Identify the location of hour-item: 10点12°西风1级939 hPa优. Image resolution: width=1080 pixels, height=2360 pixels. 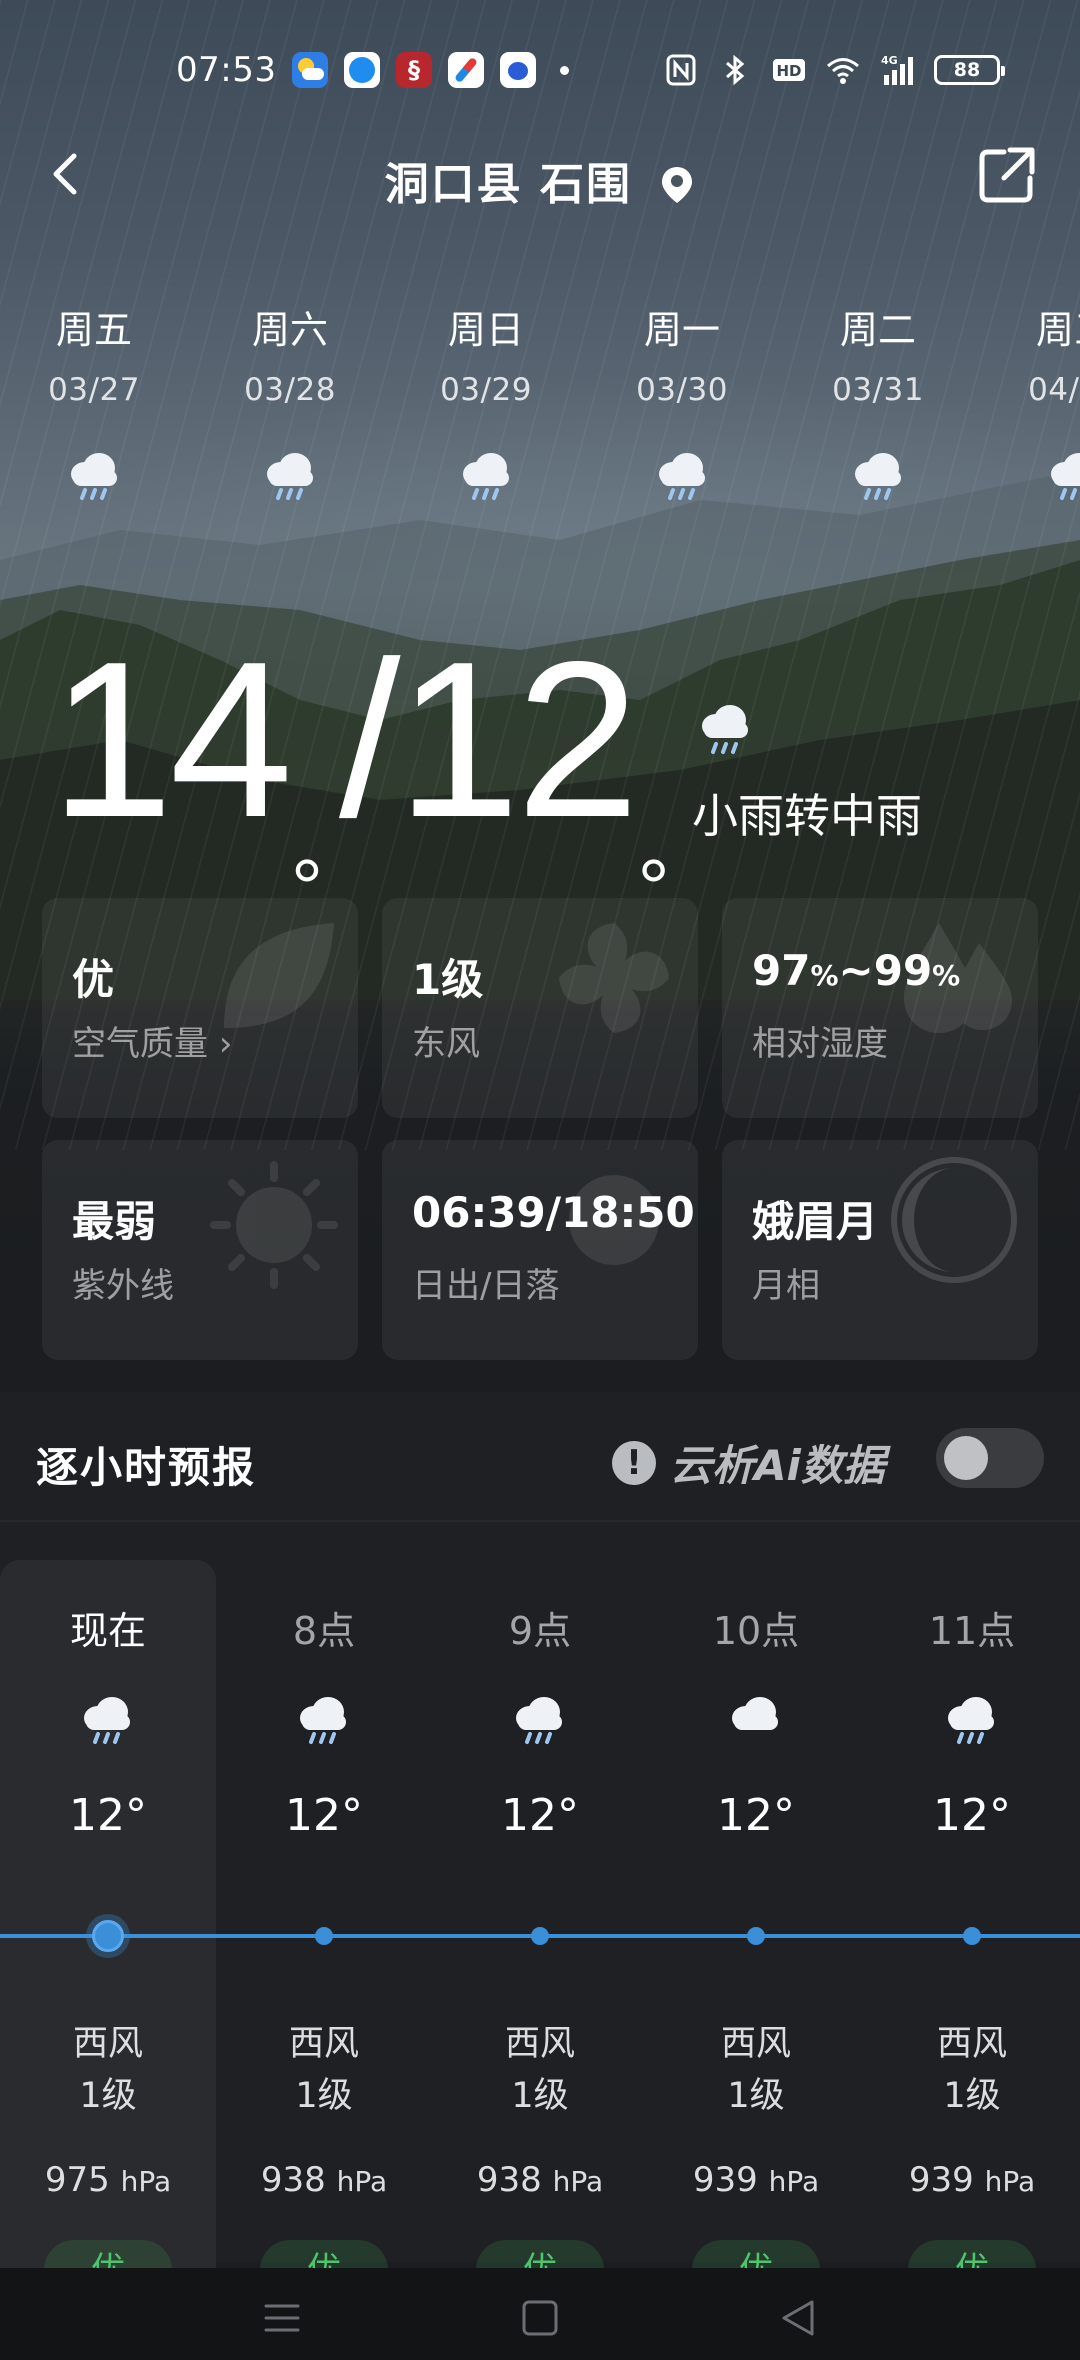
(756, 1930).